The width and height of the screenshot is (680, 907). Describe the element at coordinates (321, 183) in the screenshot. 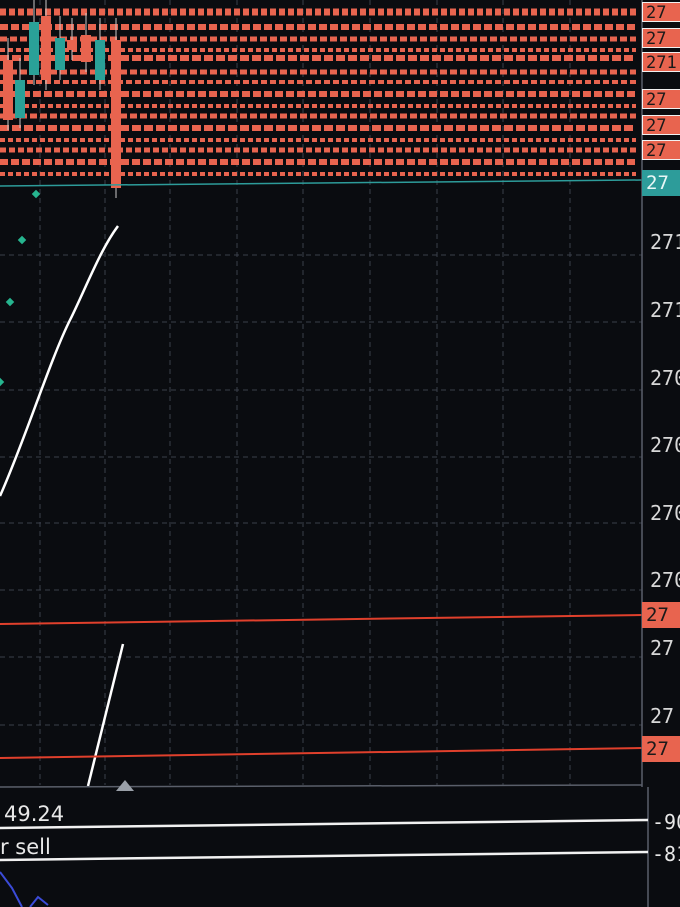

I see `current-price-line` at that location.